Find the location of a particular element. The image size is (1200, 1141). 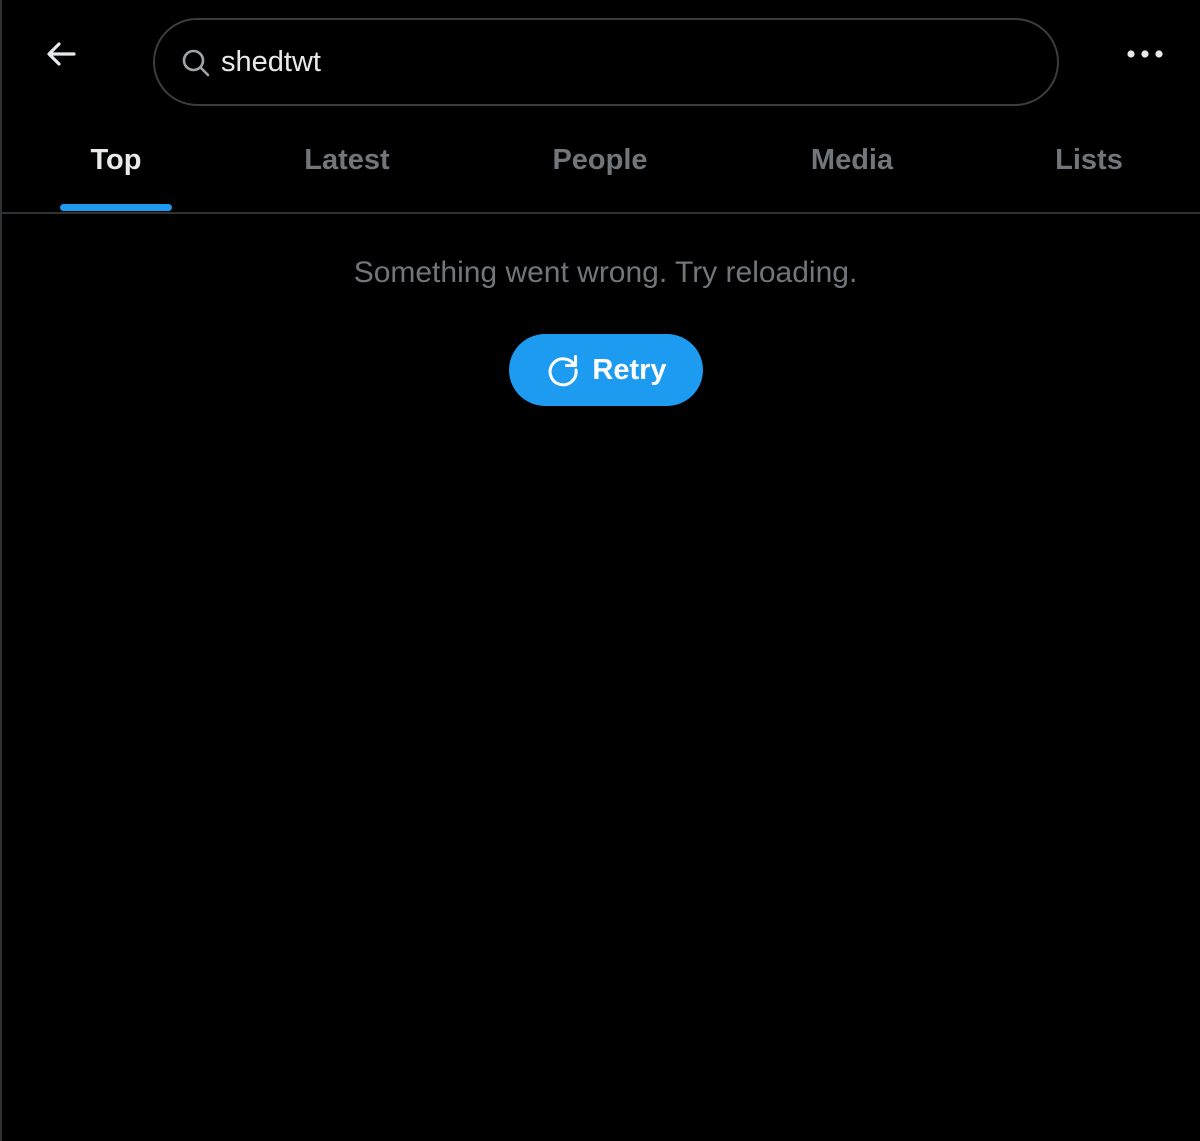

tab-label: Media is located at coordinates (852, 159).